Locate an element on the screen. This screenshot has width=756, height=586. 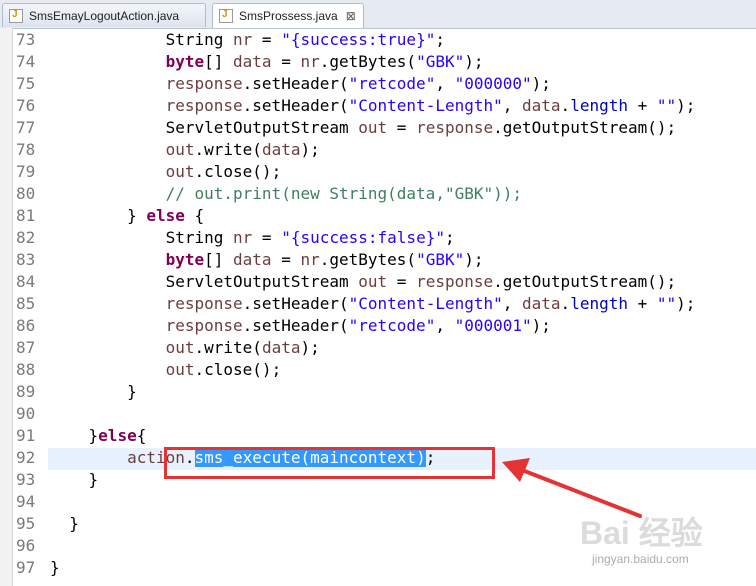
annotation-arrow-icon is located at coordinates (572, 488).